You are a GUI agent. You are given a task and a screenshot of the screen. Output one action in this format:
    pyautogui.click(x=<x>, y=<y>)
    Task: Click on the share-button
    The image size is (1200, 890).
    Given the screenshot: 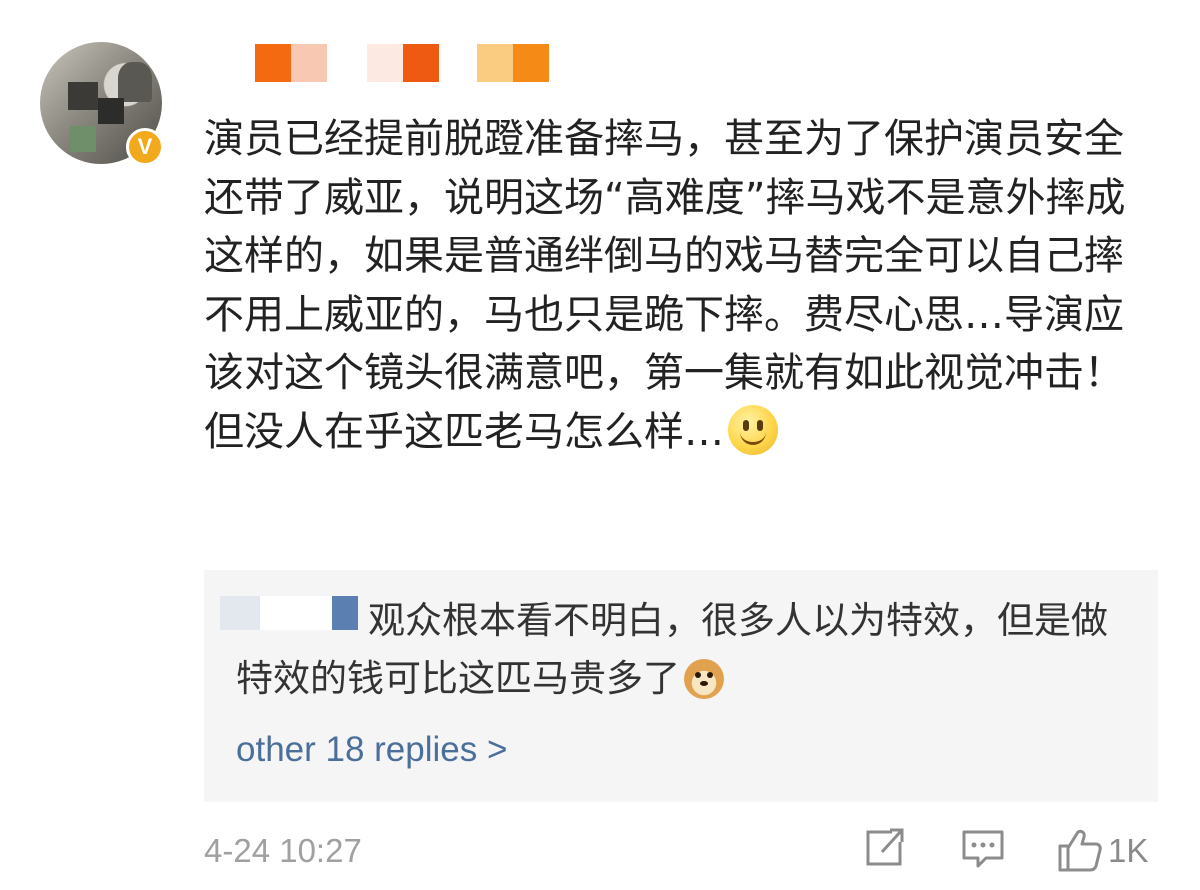 What is the action you would take?
    pyautogui.click(x=884, y=850)
    